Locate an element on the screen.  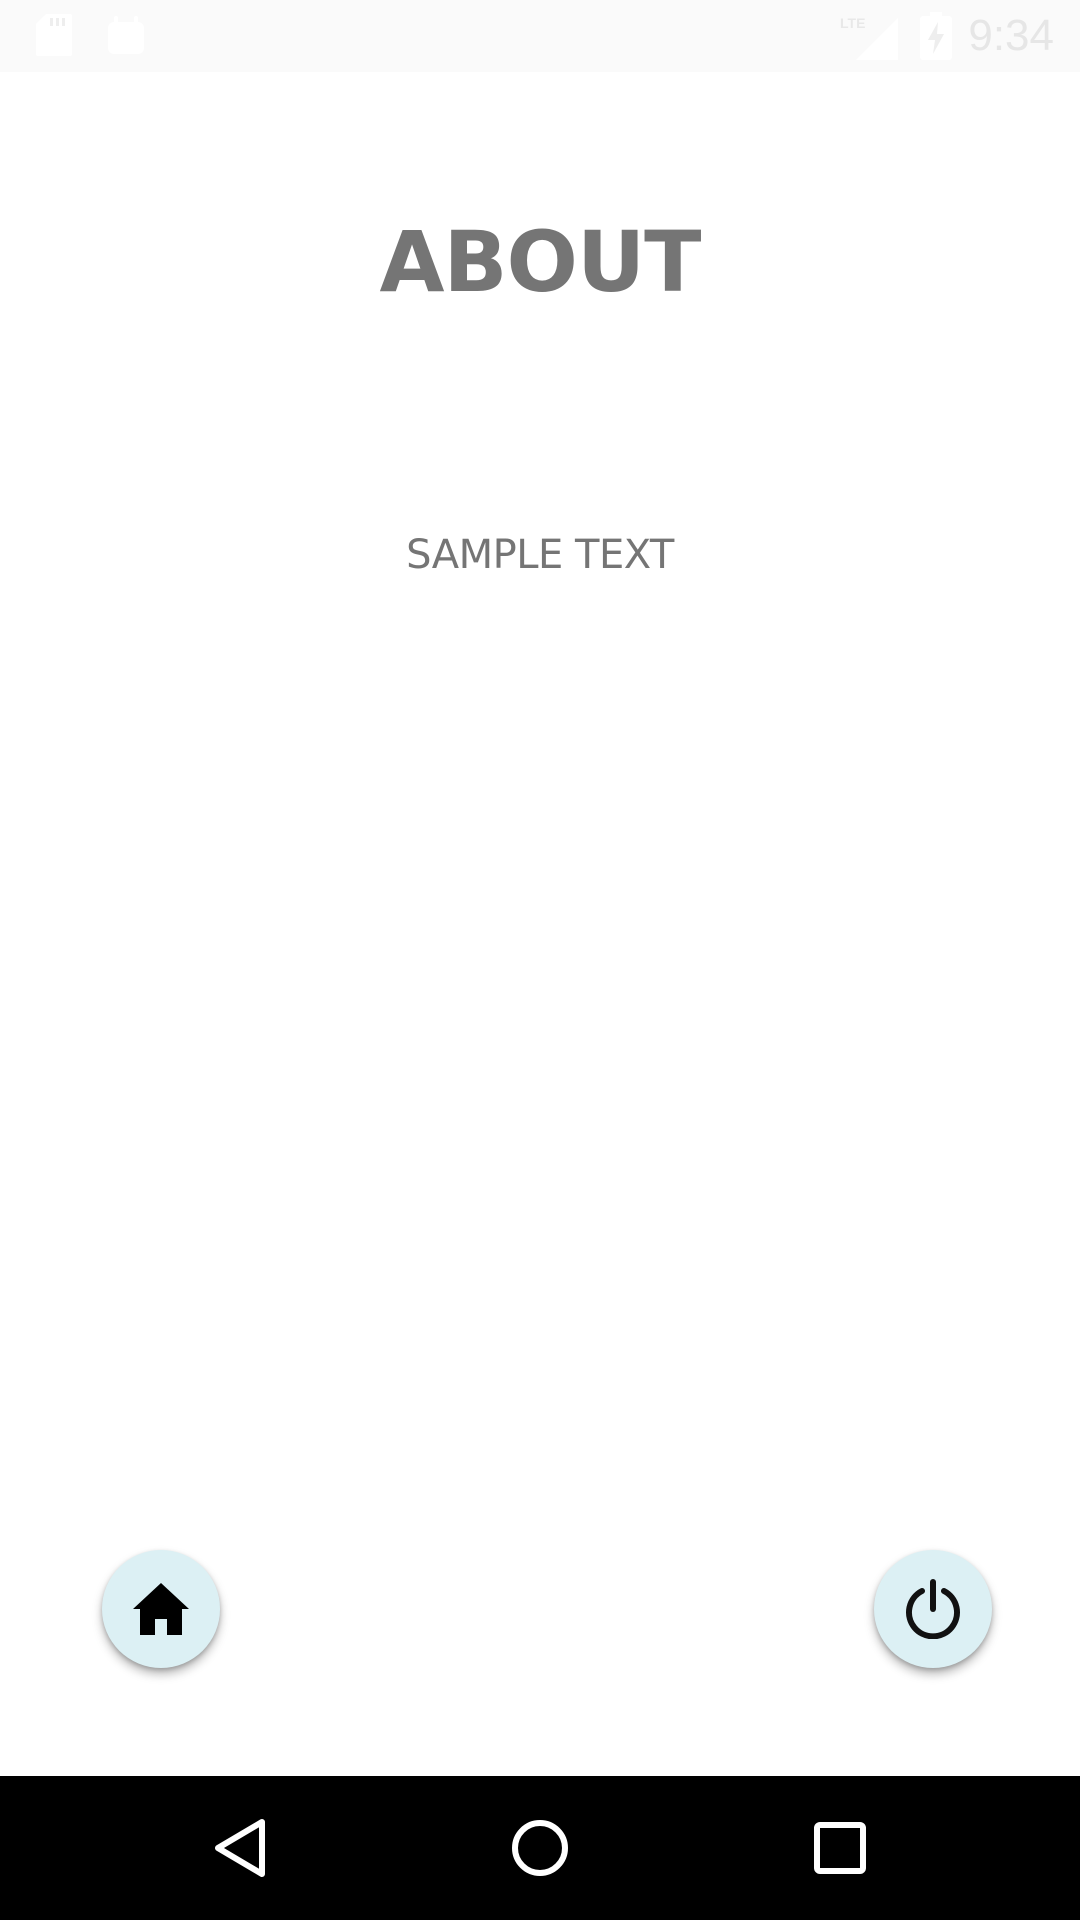
power-button is located at coordinates (933, 1609).